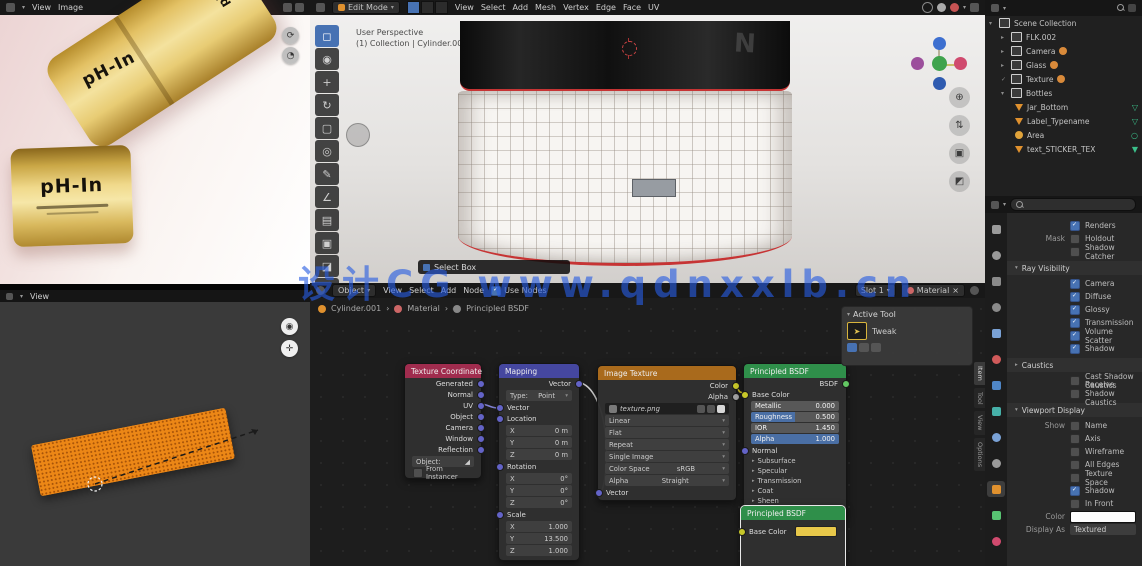 The width and height of the screenshot is (1142, 566). What do you see at coordinates (711, 408) in the screenshot?
I see `new-image-icon` at bounding box center [711, 408].